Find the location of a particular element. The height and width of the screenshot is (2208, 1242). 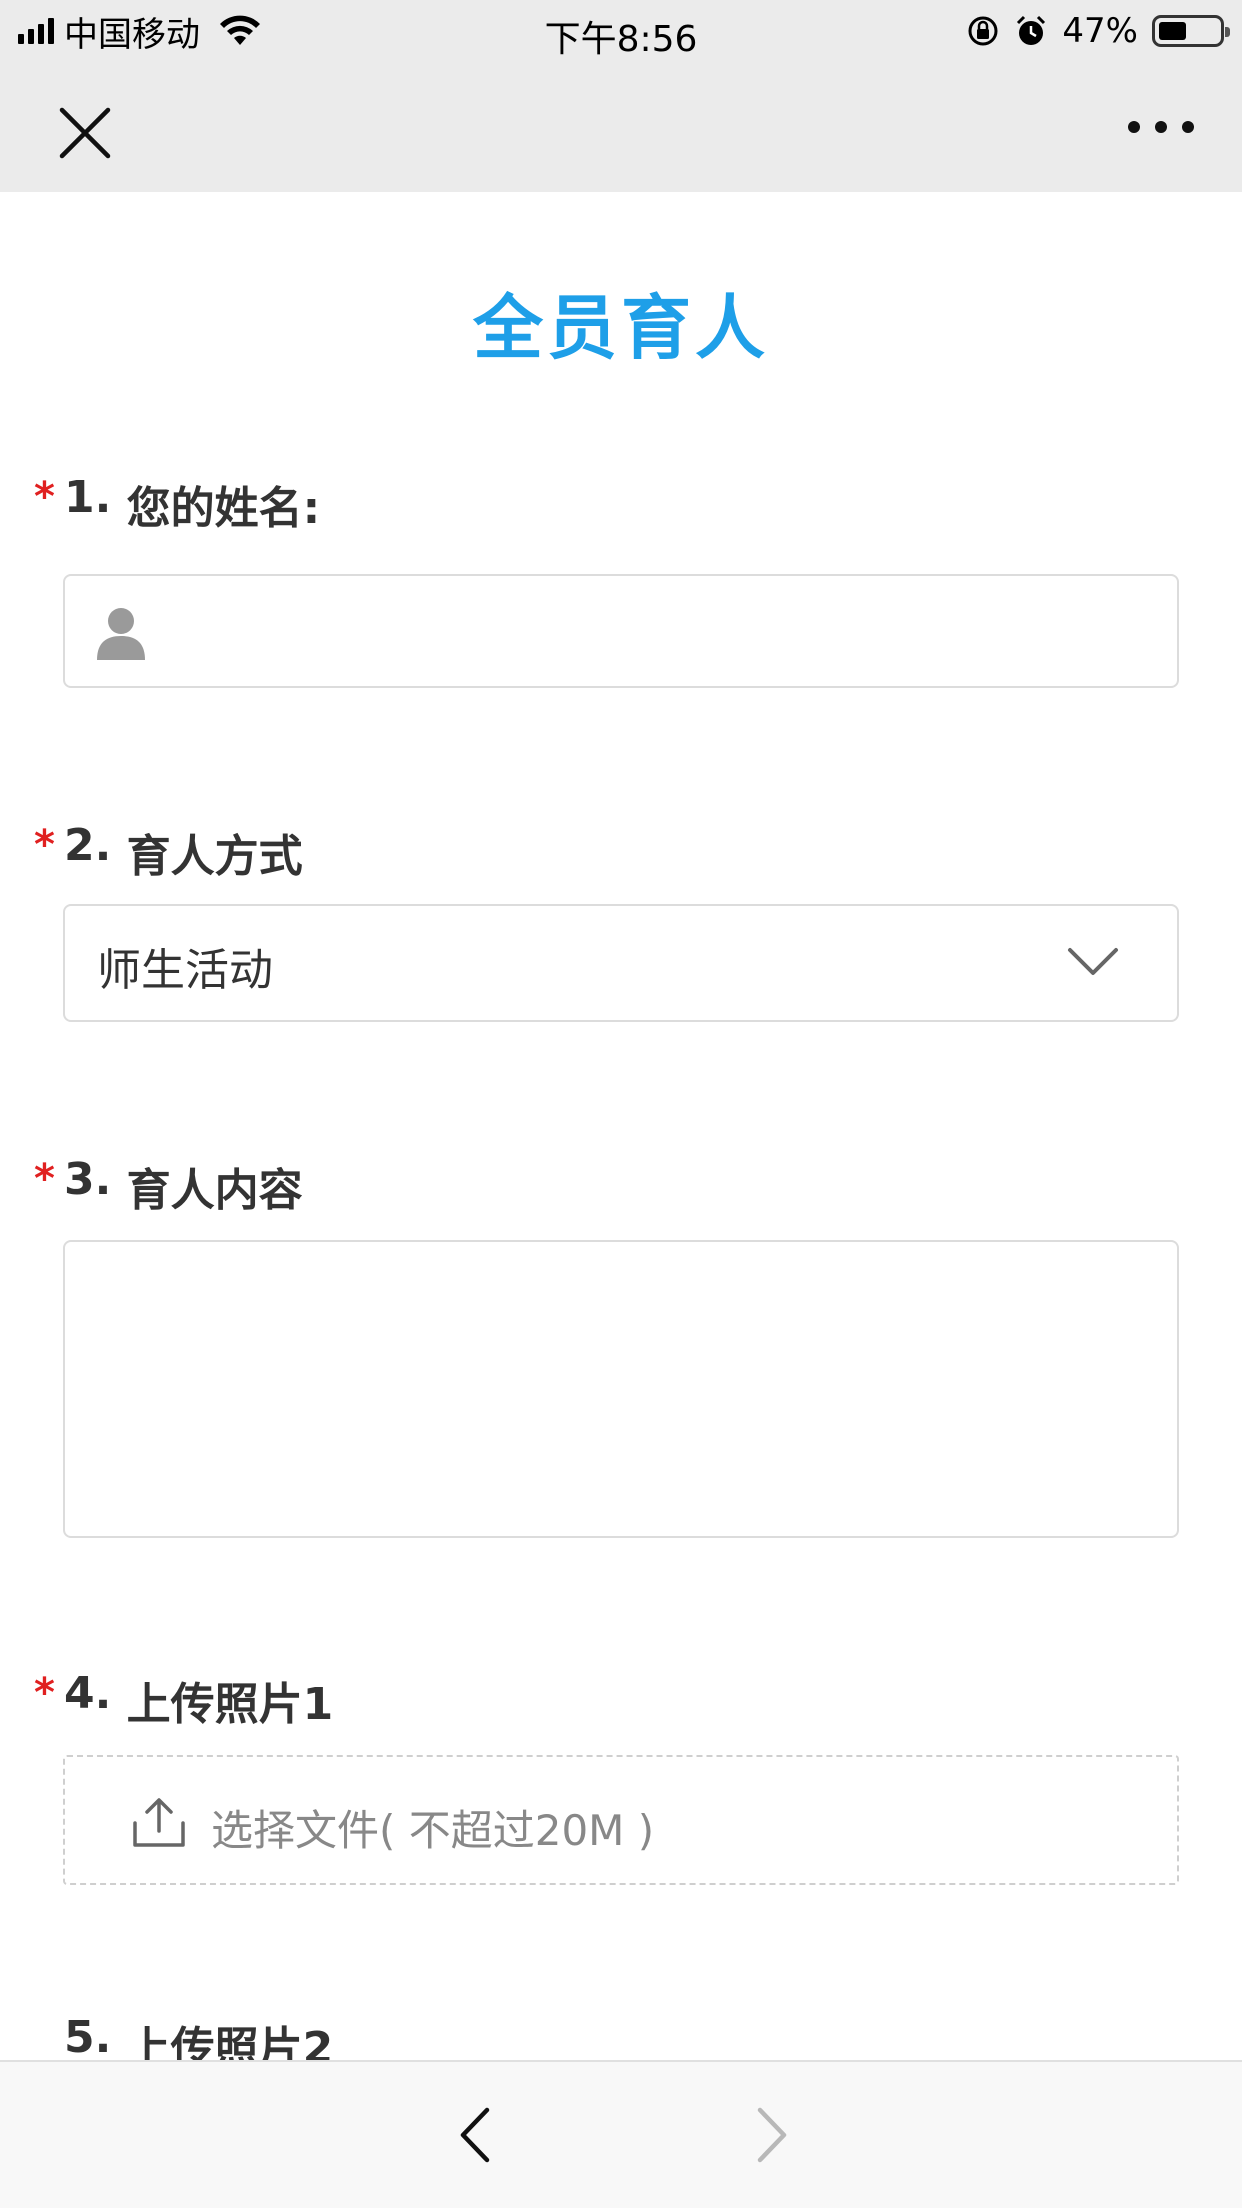

chevron-left-icon is located at coordinates (475, 2135).